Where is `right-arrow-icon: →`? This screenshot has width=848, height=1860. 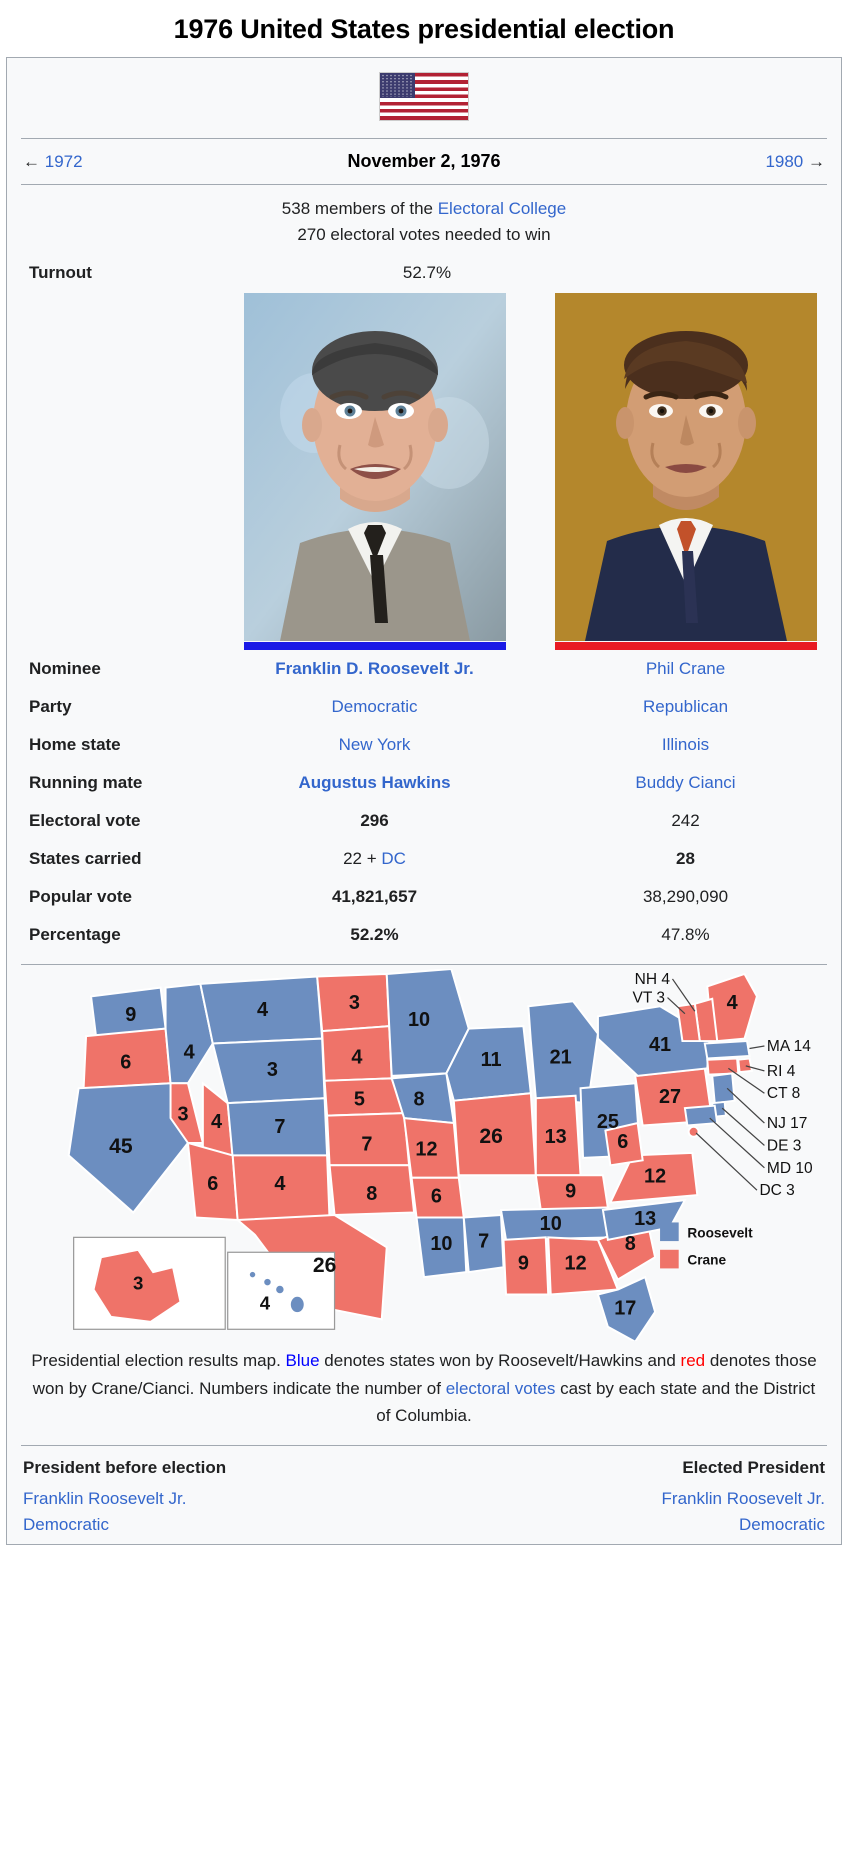
right-arrow-icon: → is located at coordinates (816, 161).